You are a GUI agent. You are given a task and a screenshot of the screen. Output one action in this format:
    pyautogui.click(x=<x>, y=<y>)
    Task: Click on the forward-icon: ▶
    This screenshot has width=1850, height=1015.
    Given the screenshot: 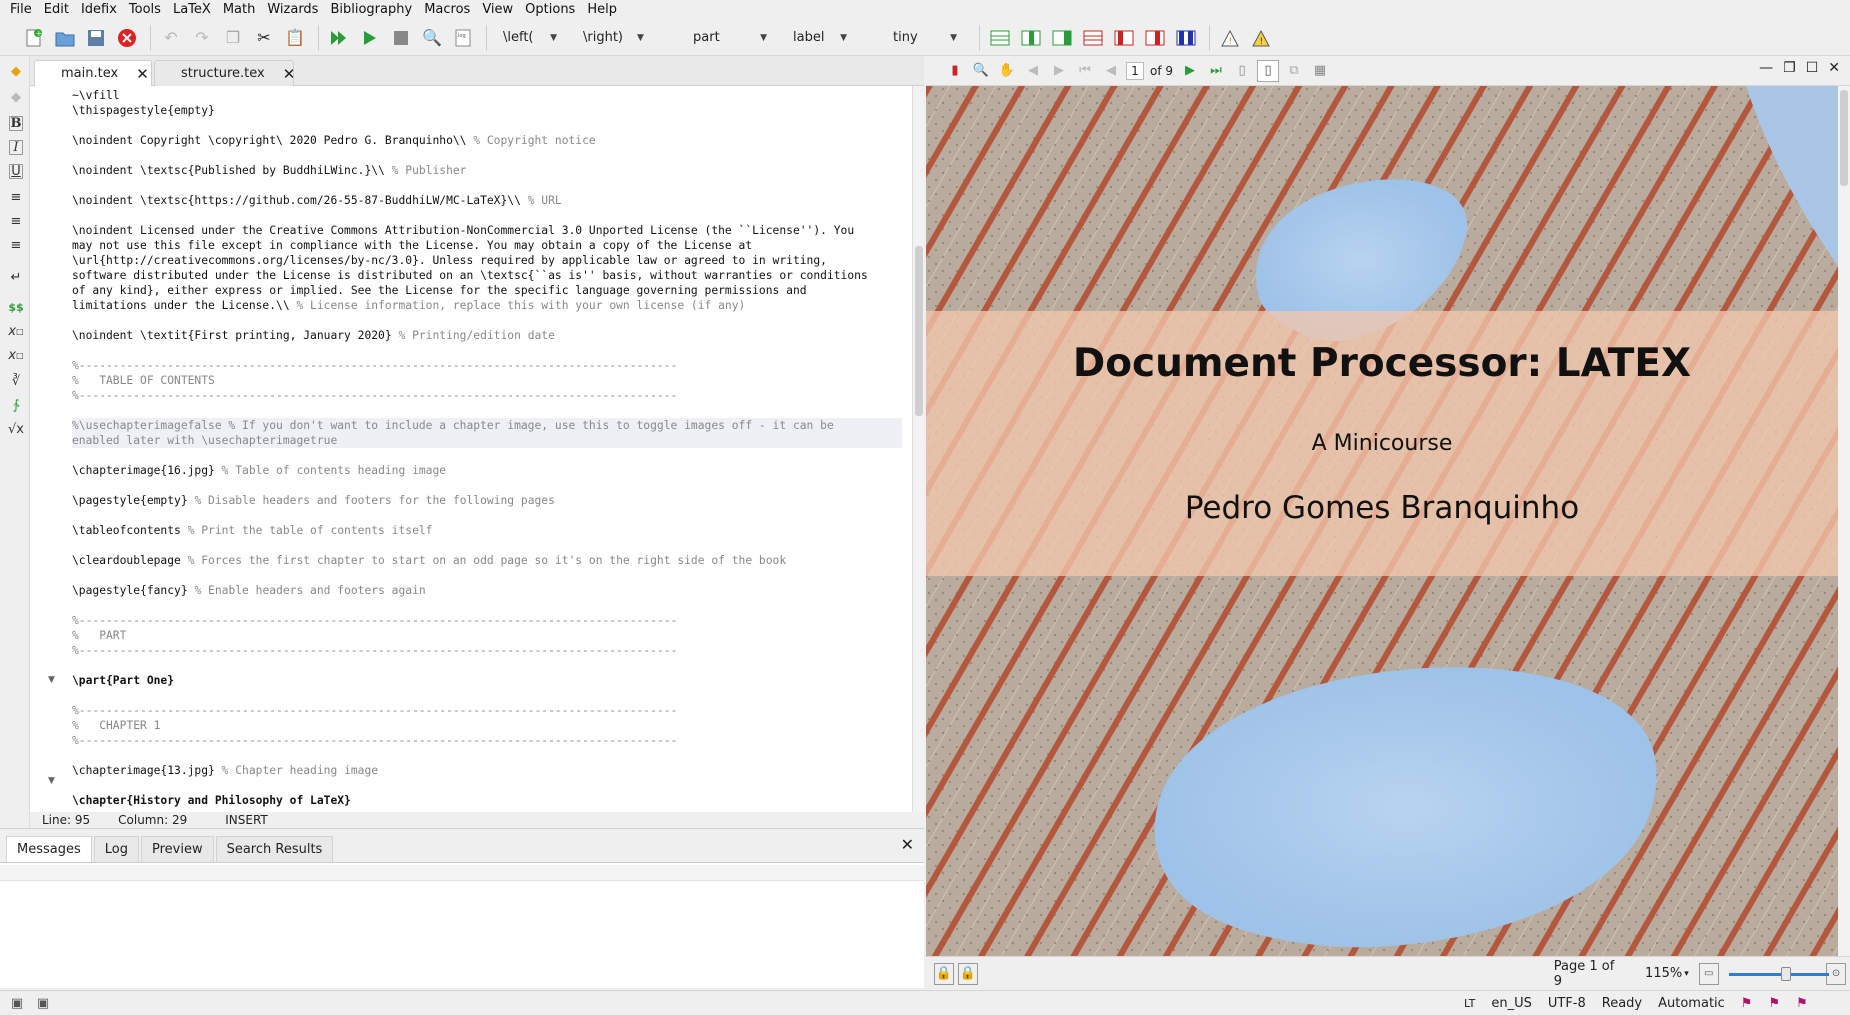 What is the action you would take?
    pyautogui.click(x=1059, y=71)
    